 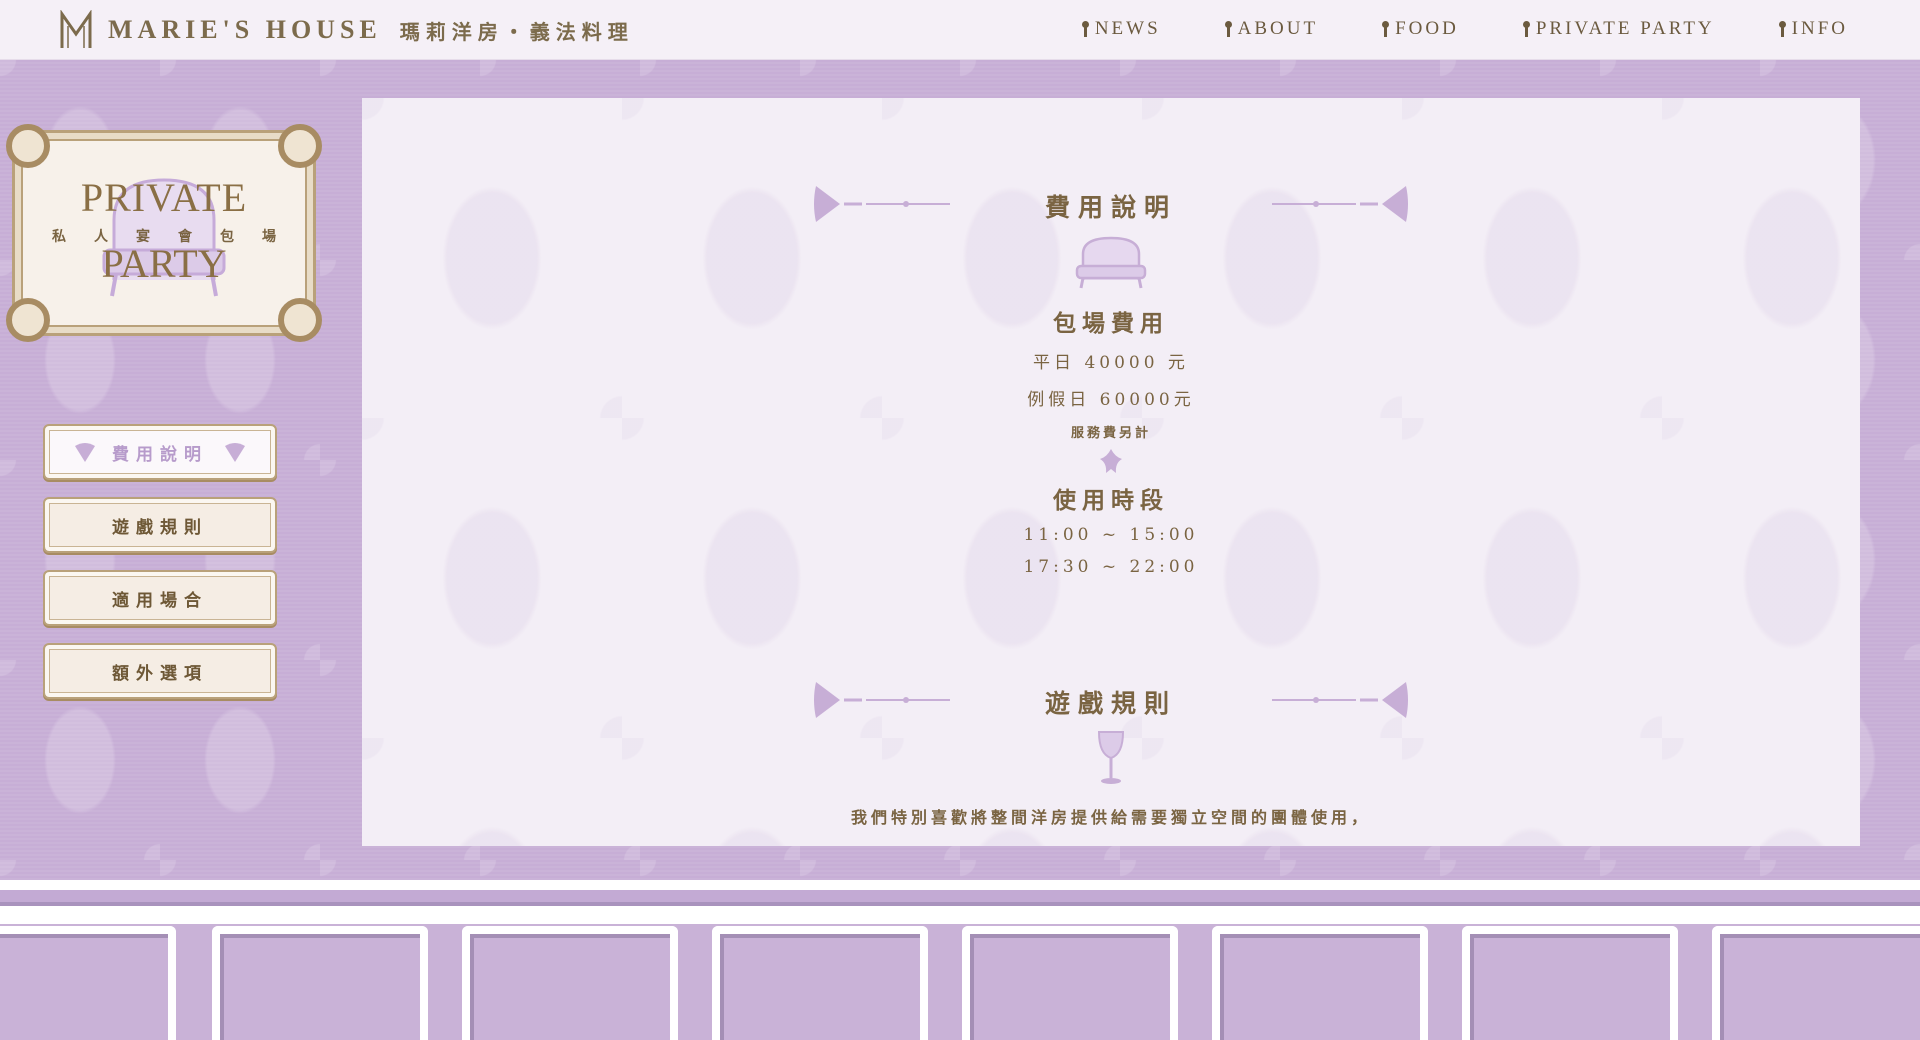 I want to click on rules-intro-text: 我們特別喜歡將整間洋房提供給需要獨立空間的團體使用，, so click(x=1110, y=817).